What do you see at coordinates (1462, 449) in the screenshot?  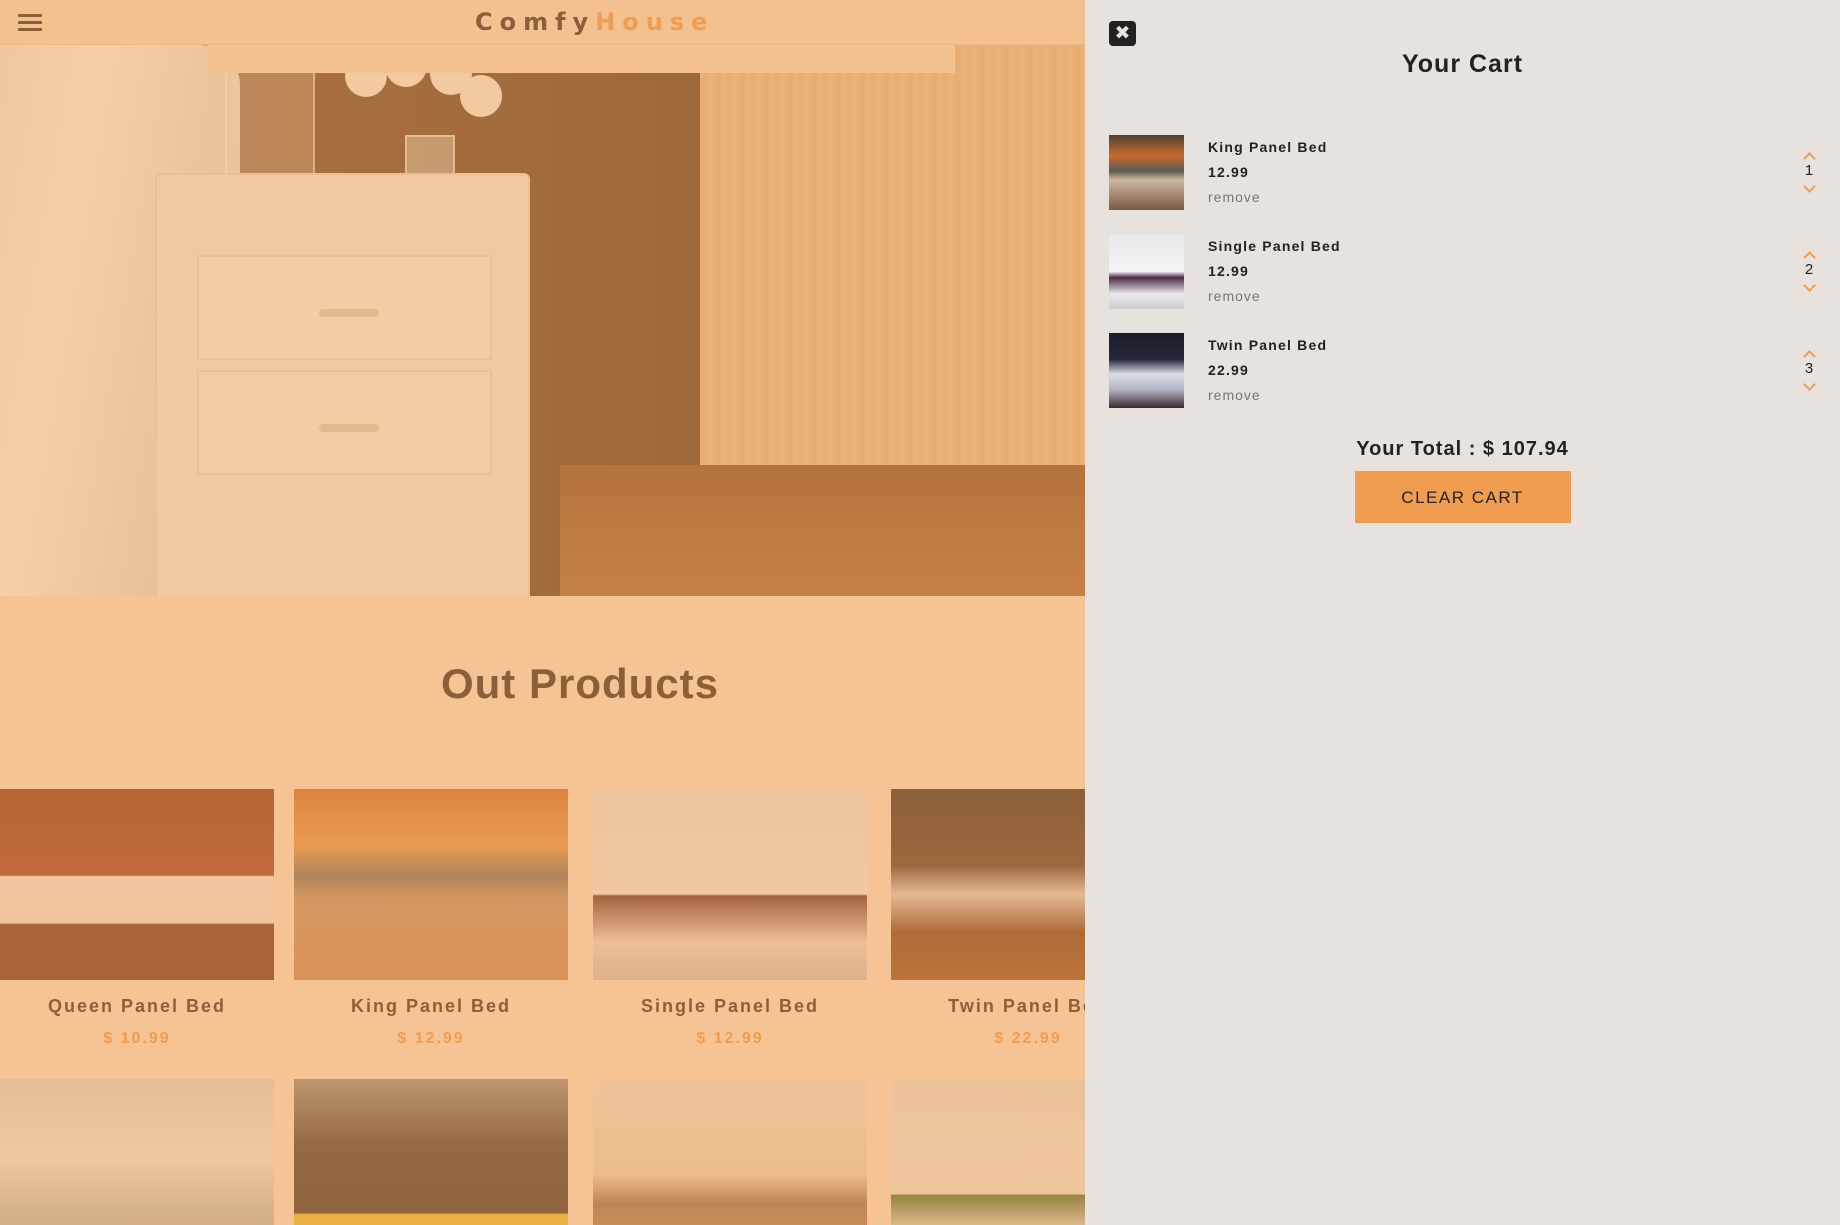 I see `cart-total: Your Total : $ 107.94` at bounding box center [1462, 449].